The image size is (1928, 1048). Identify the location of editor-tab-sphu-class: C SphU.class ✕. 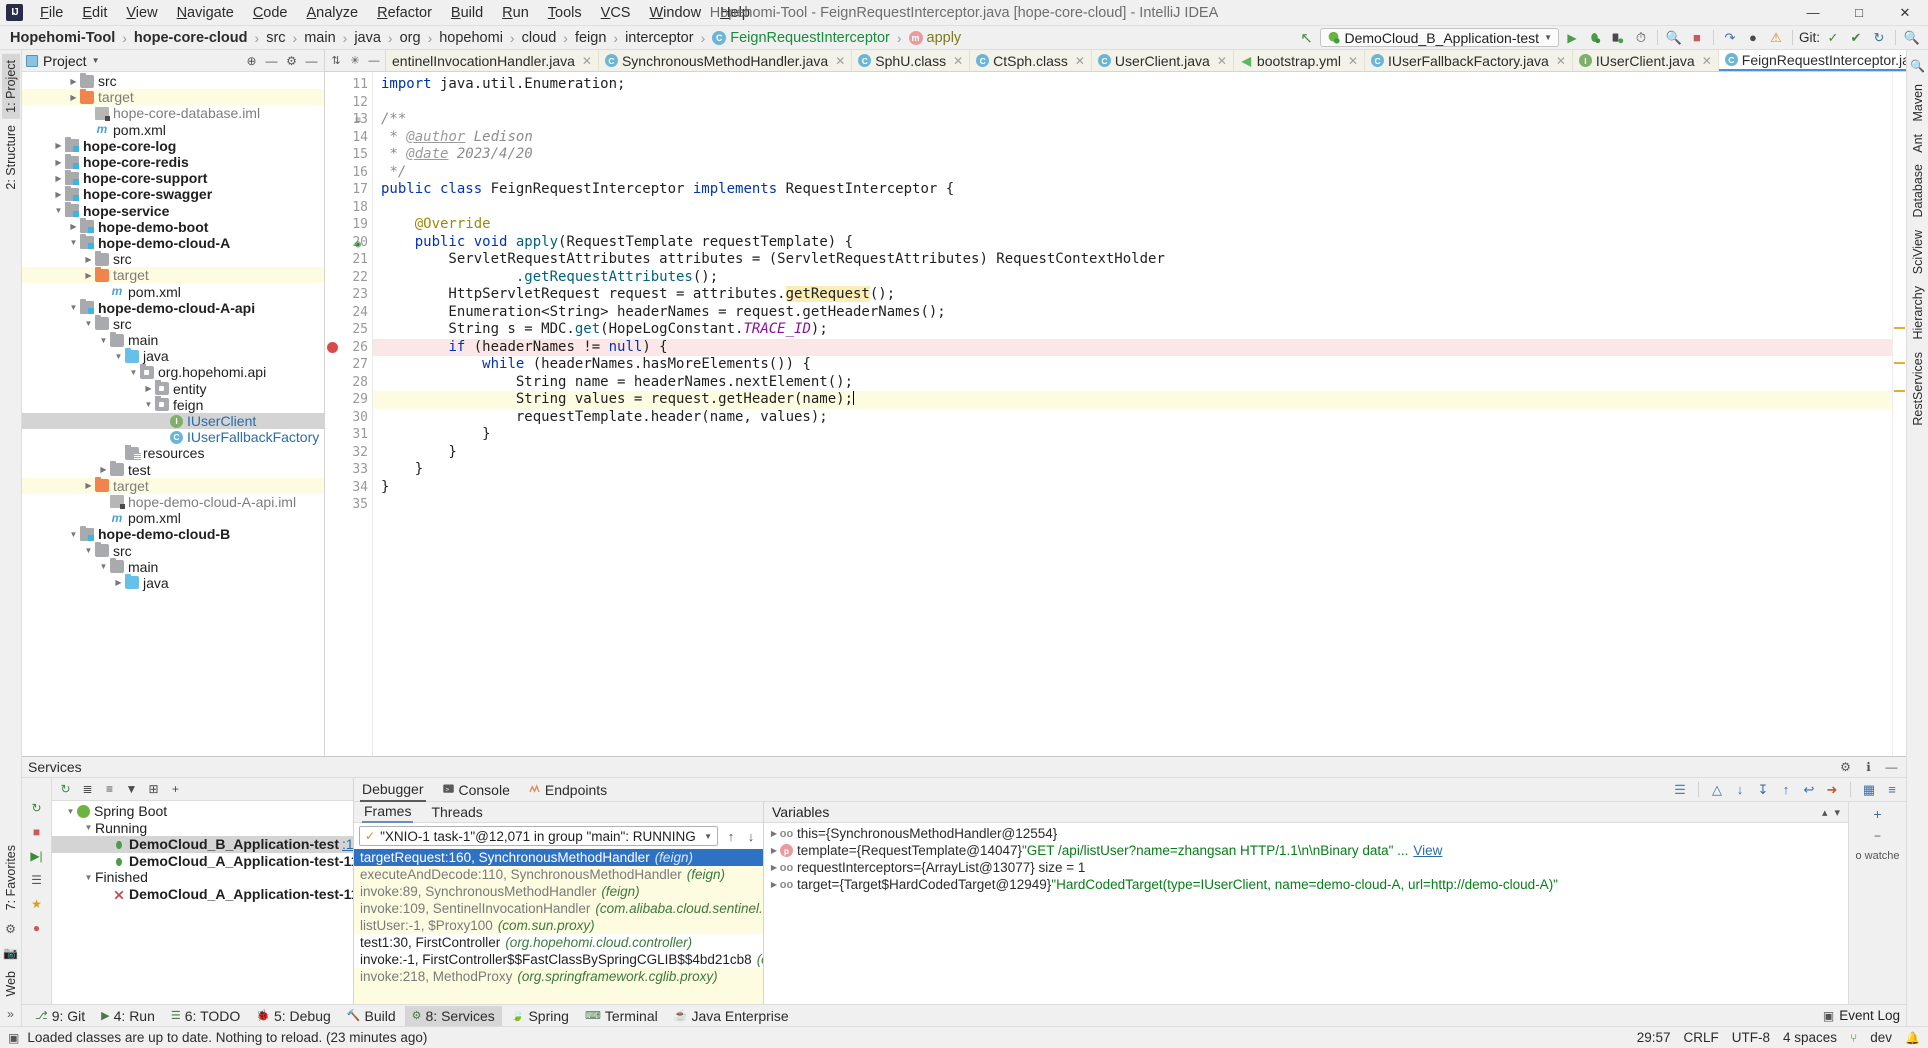
(911, 60).